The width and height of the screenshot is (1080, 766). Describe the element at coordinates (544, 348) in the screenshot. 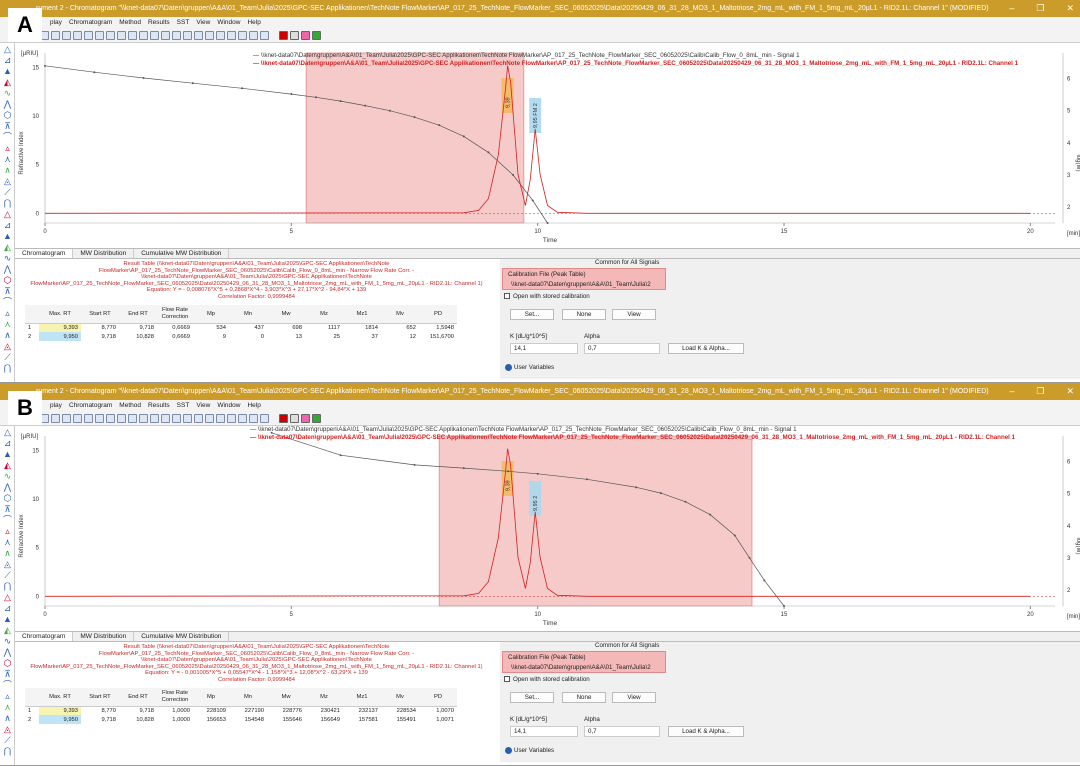

I see `k-input: 14,1` at that location.